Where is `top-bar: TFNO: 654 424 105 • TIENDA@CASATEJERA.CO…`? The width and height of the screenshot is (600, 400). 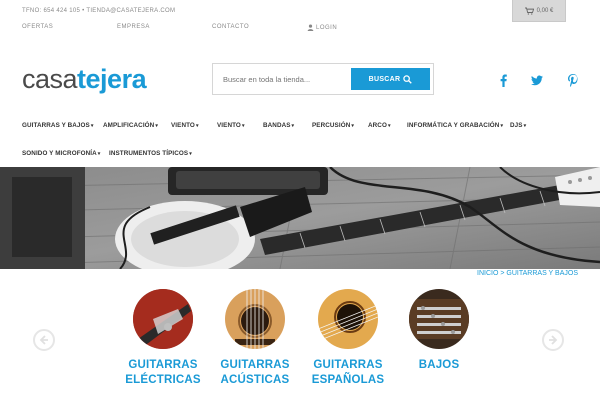
top-bar: TFNO: 654 424 105 • TIENDA@CASATEJERA.CO… is located at coordinates (300, 19).